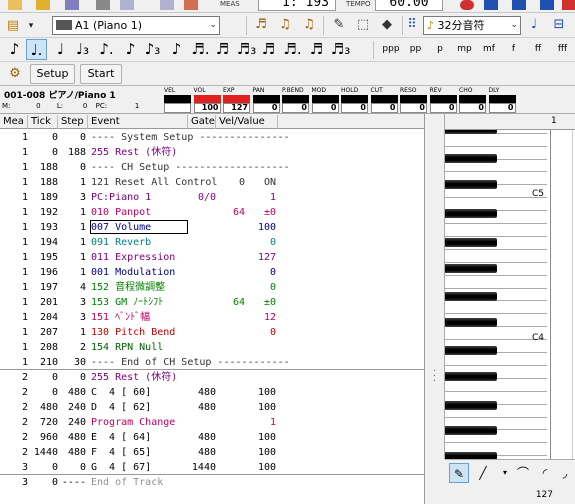  What do you see at coordinates (391, 49) in the screenshot?
I see `dynamics-button-ppp: ppp` at bounding box center [391, 49].